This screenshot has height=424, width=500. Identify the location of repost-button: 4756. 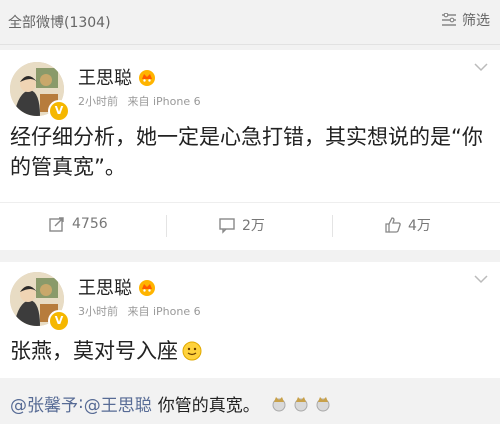
(78, 224).